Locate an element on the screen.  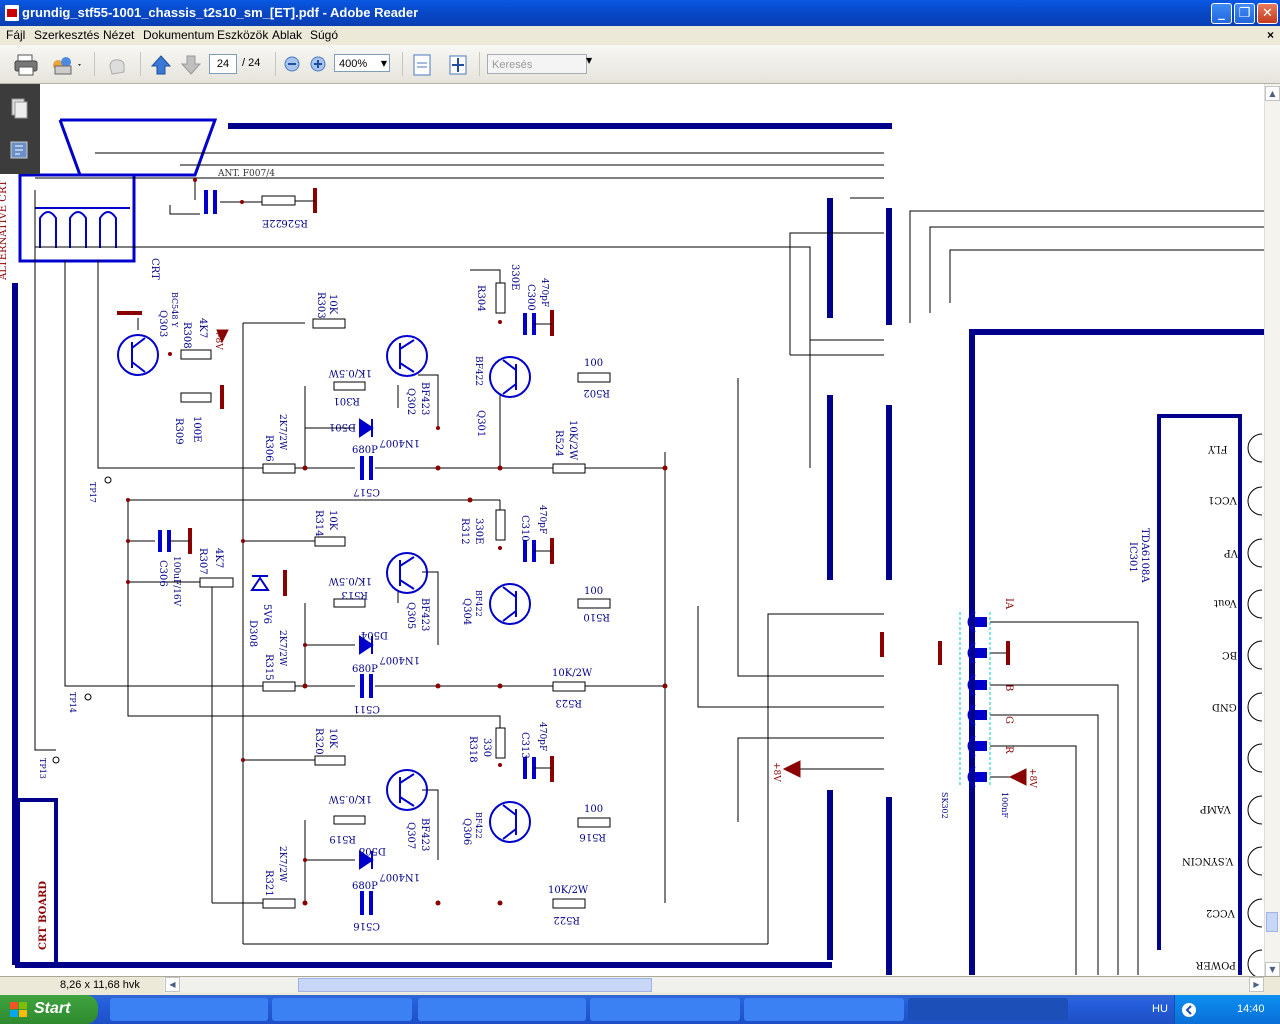
collaborate-icon is located at coordinates (67, 65).